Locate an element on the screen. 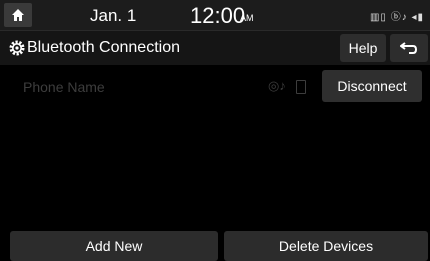 The height and width of the screenshot is (261, 430). phone-icon is located at coordinates (301, 87).